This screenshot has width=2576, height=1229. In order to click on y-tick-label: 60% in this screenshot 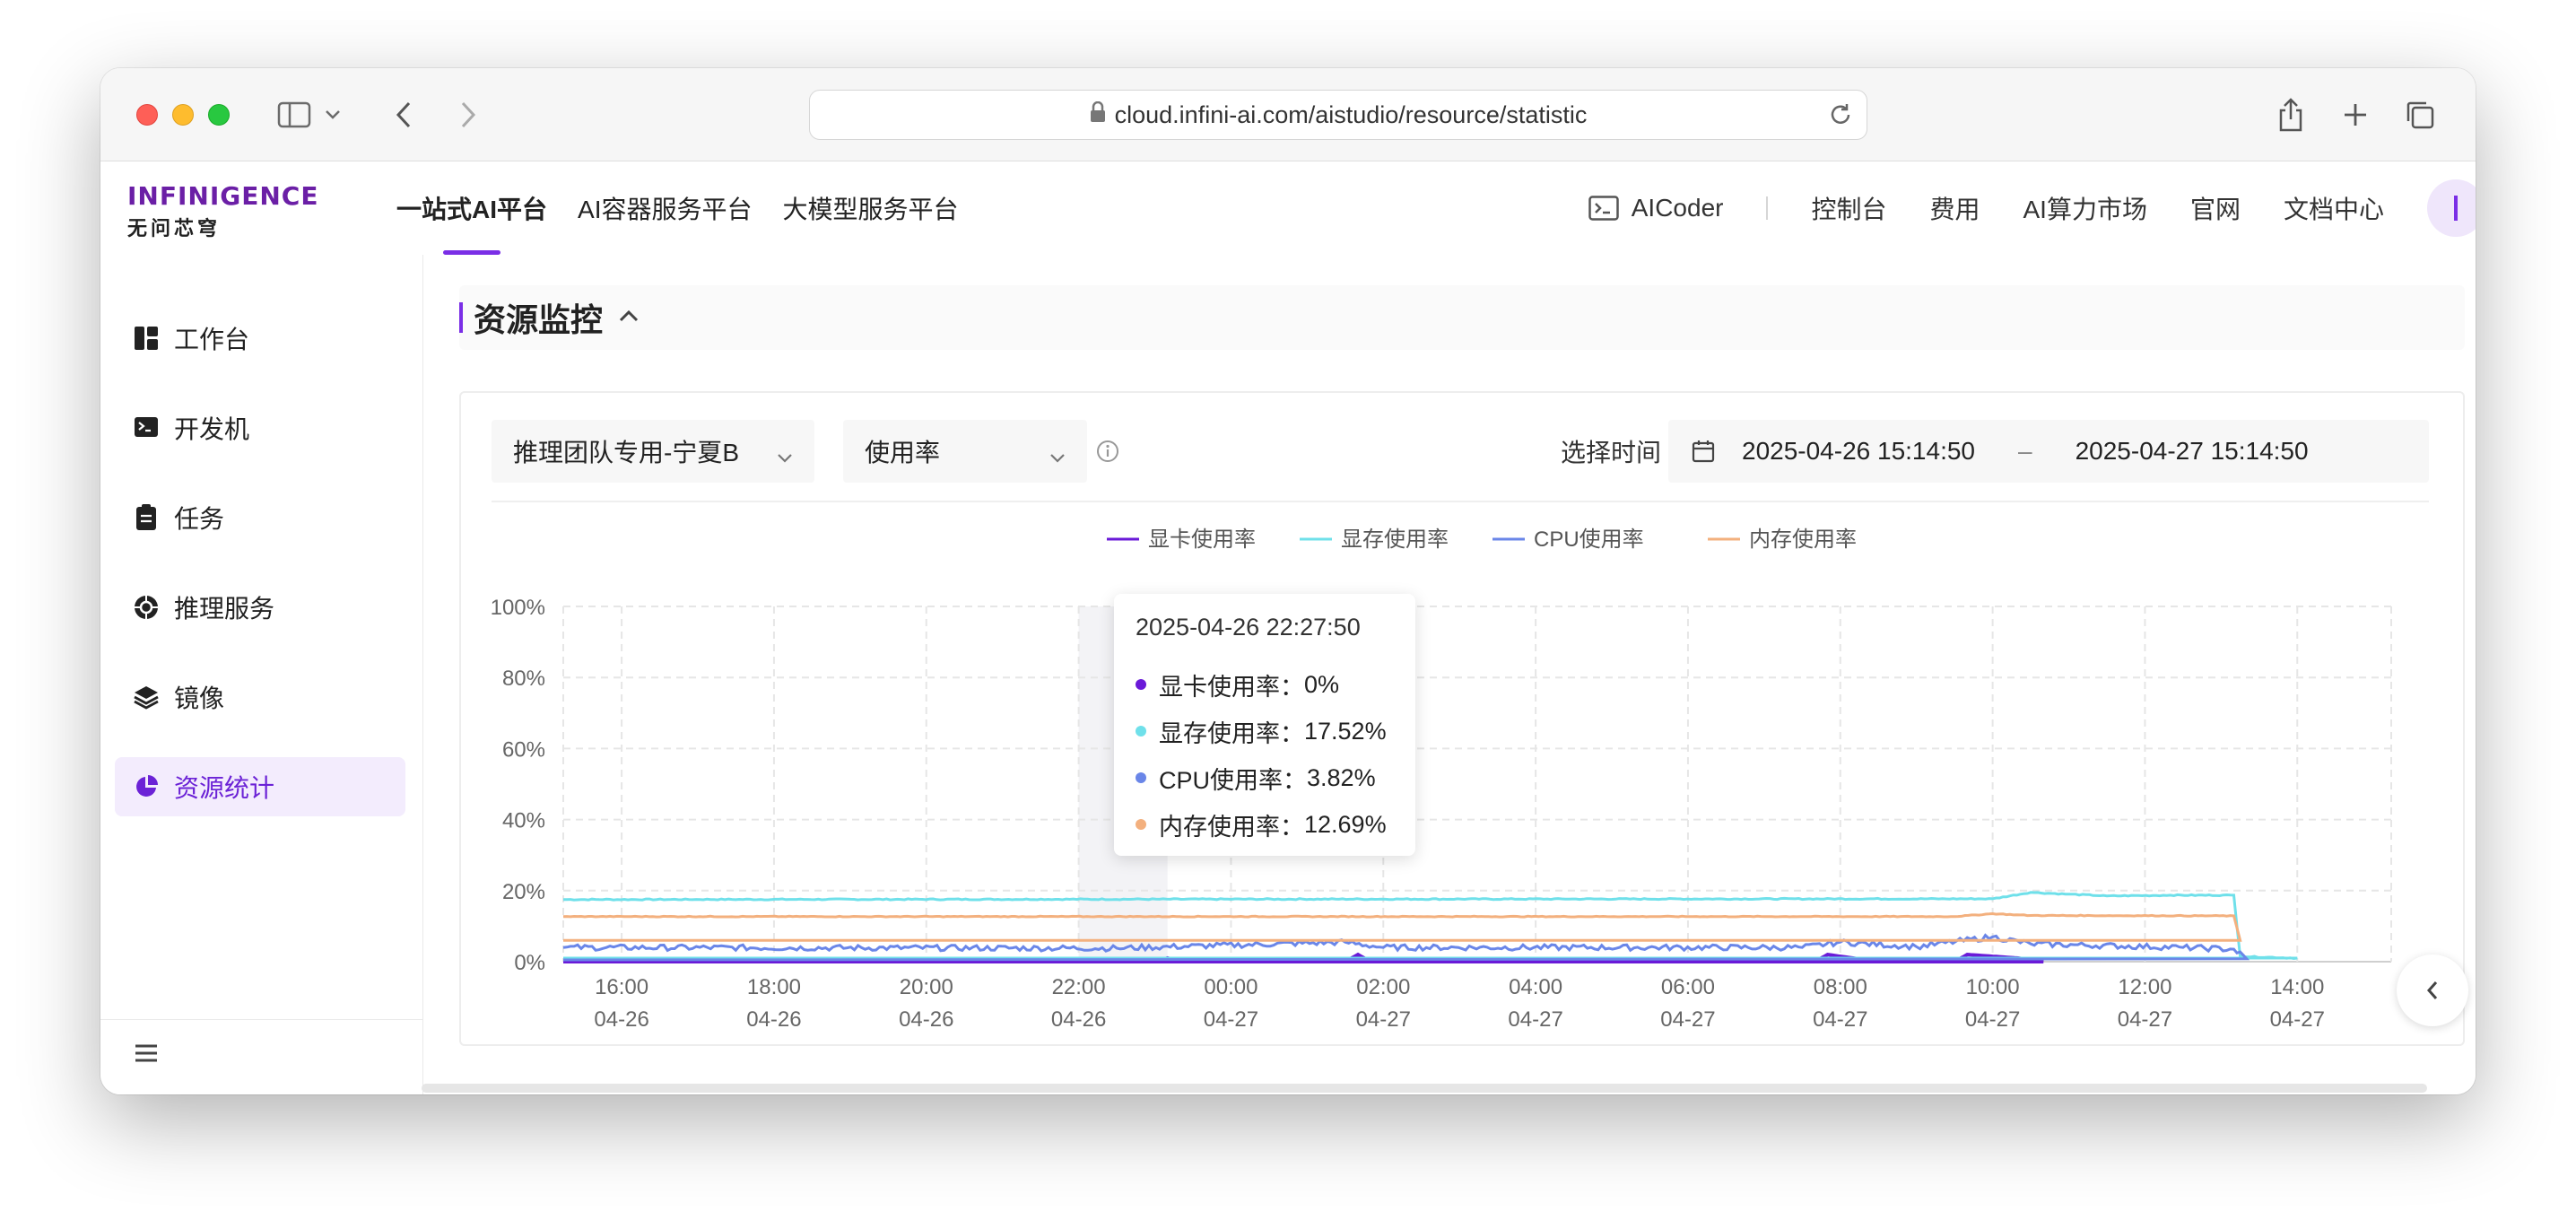, I will do `click(523, 749)`.